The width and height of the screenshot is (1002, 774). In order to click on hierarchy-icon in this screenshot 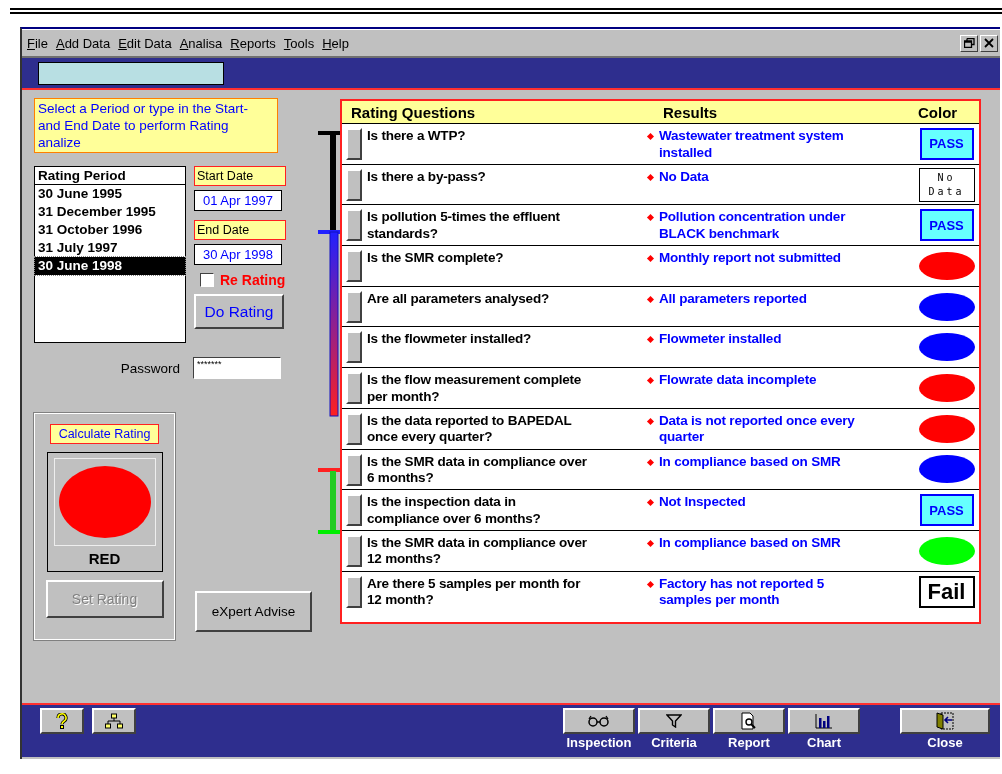, I will do `click(114, 721)`.